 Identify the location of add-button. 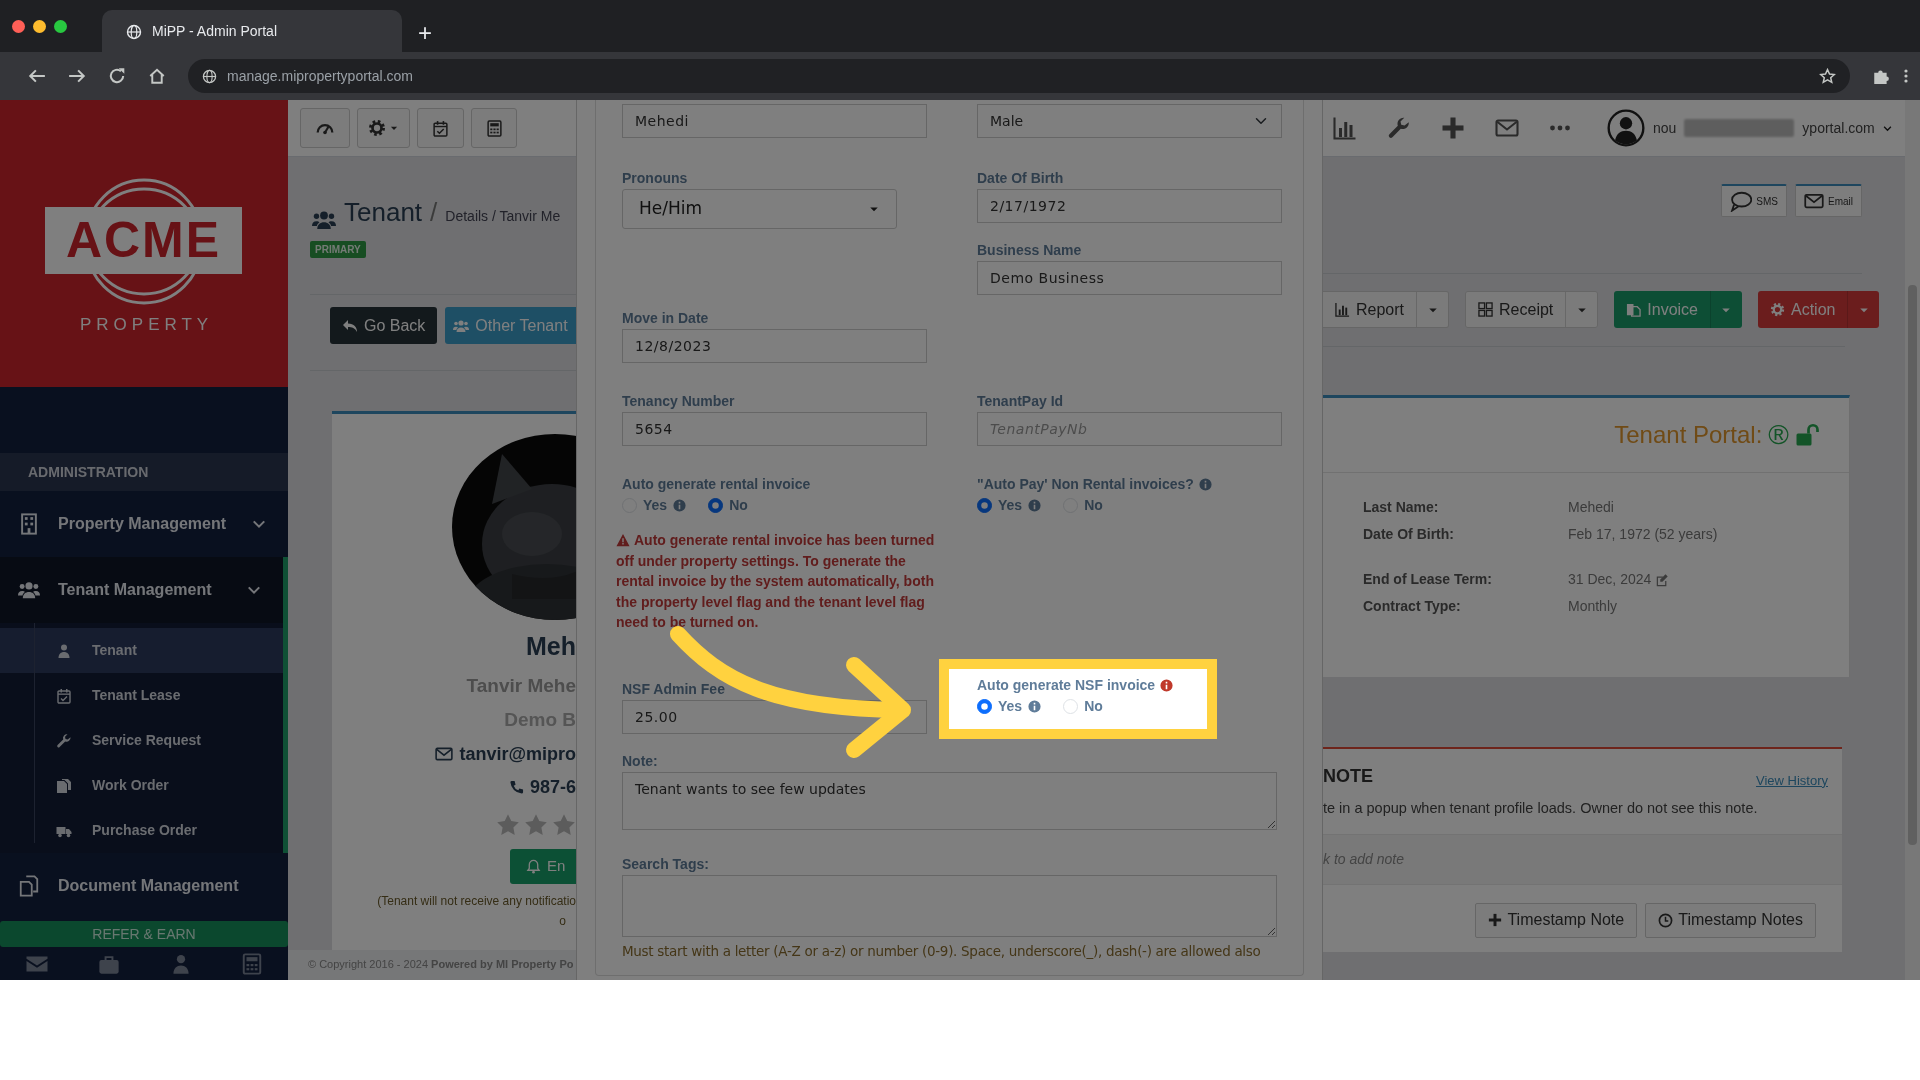
(1453, 128).